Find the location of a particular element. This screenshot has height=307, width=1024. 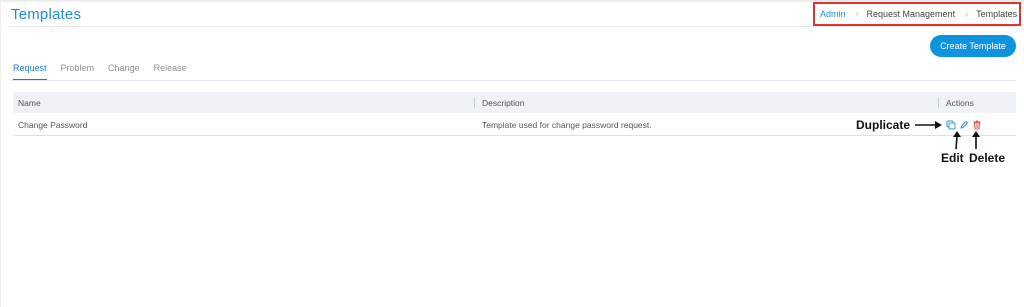

breadcrumb-item-admin: Admin is located at coordinates (833, 14).